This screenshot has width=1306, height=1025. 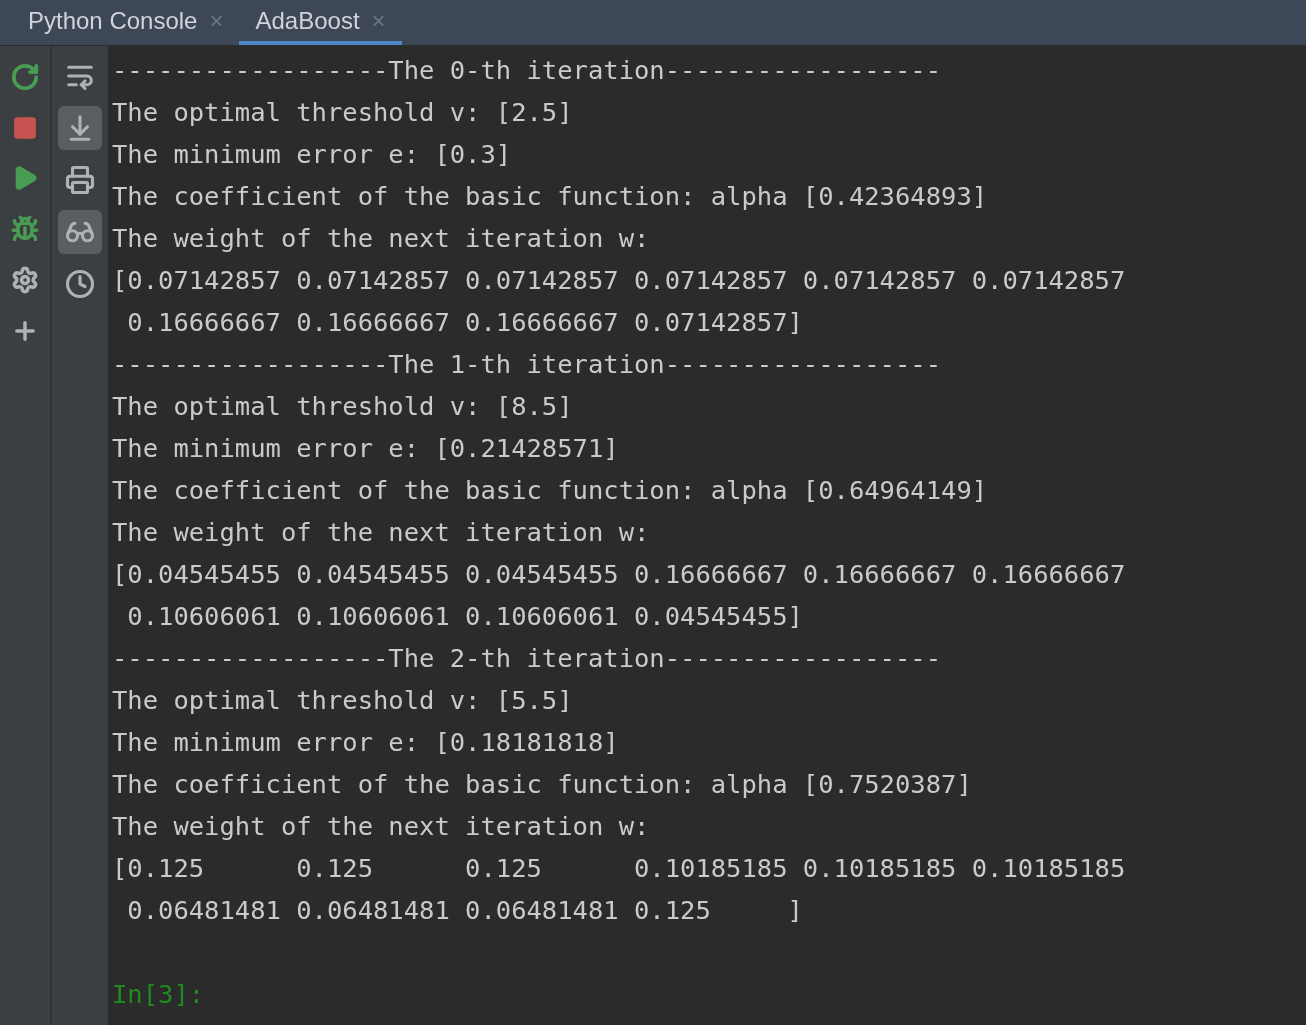 What do you see at coordinates (342, 406) in the screenshot?
I see `output-line: The optimal threshold v: [8.5]` at bounding box center [342, 406].